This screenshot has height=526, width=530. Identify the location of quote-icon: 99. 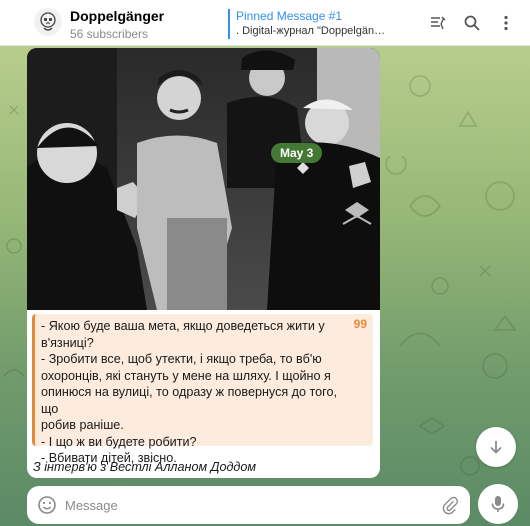
(360, 324).